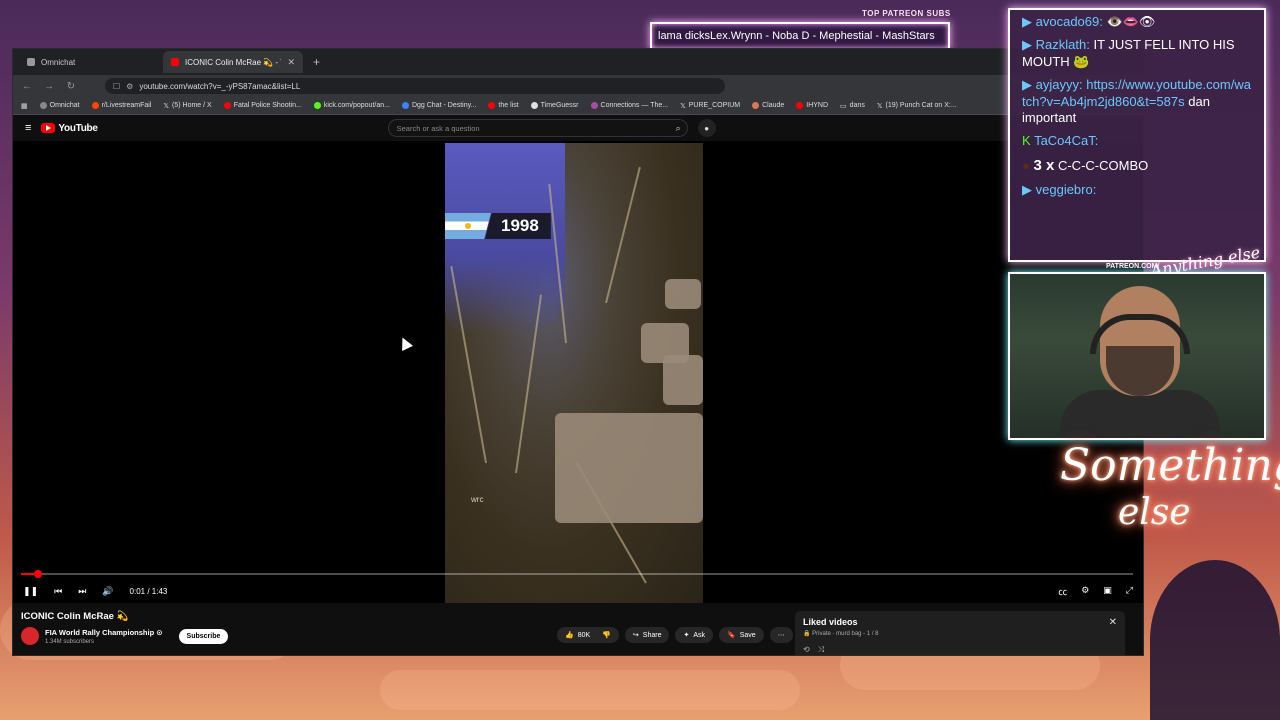 The image size is (1280, 720). I want to click on youtube-logo: YouTube, so click(69, 128).